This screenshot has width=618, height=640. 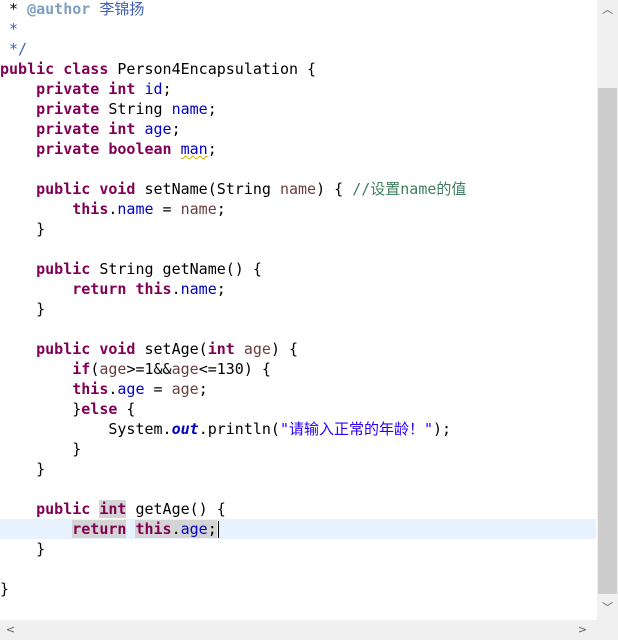 I want to click on code-line: public void setAge(int age) {, so click(x=298, y=349).